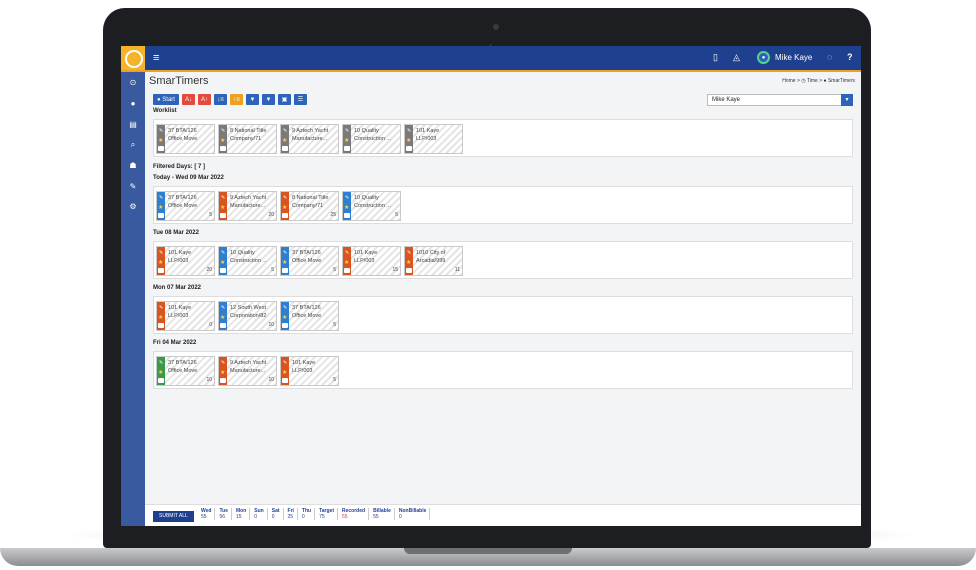 The height and width of the screenshot is (570, 976). What do you see at coordinates (433, 261) in the screenshot?
I see `timer-card: ✎ ★ 1010 City of Arcadia/999 11` at bounding box center [433, 261].